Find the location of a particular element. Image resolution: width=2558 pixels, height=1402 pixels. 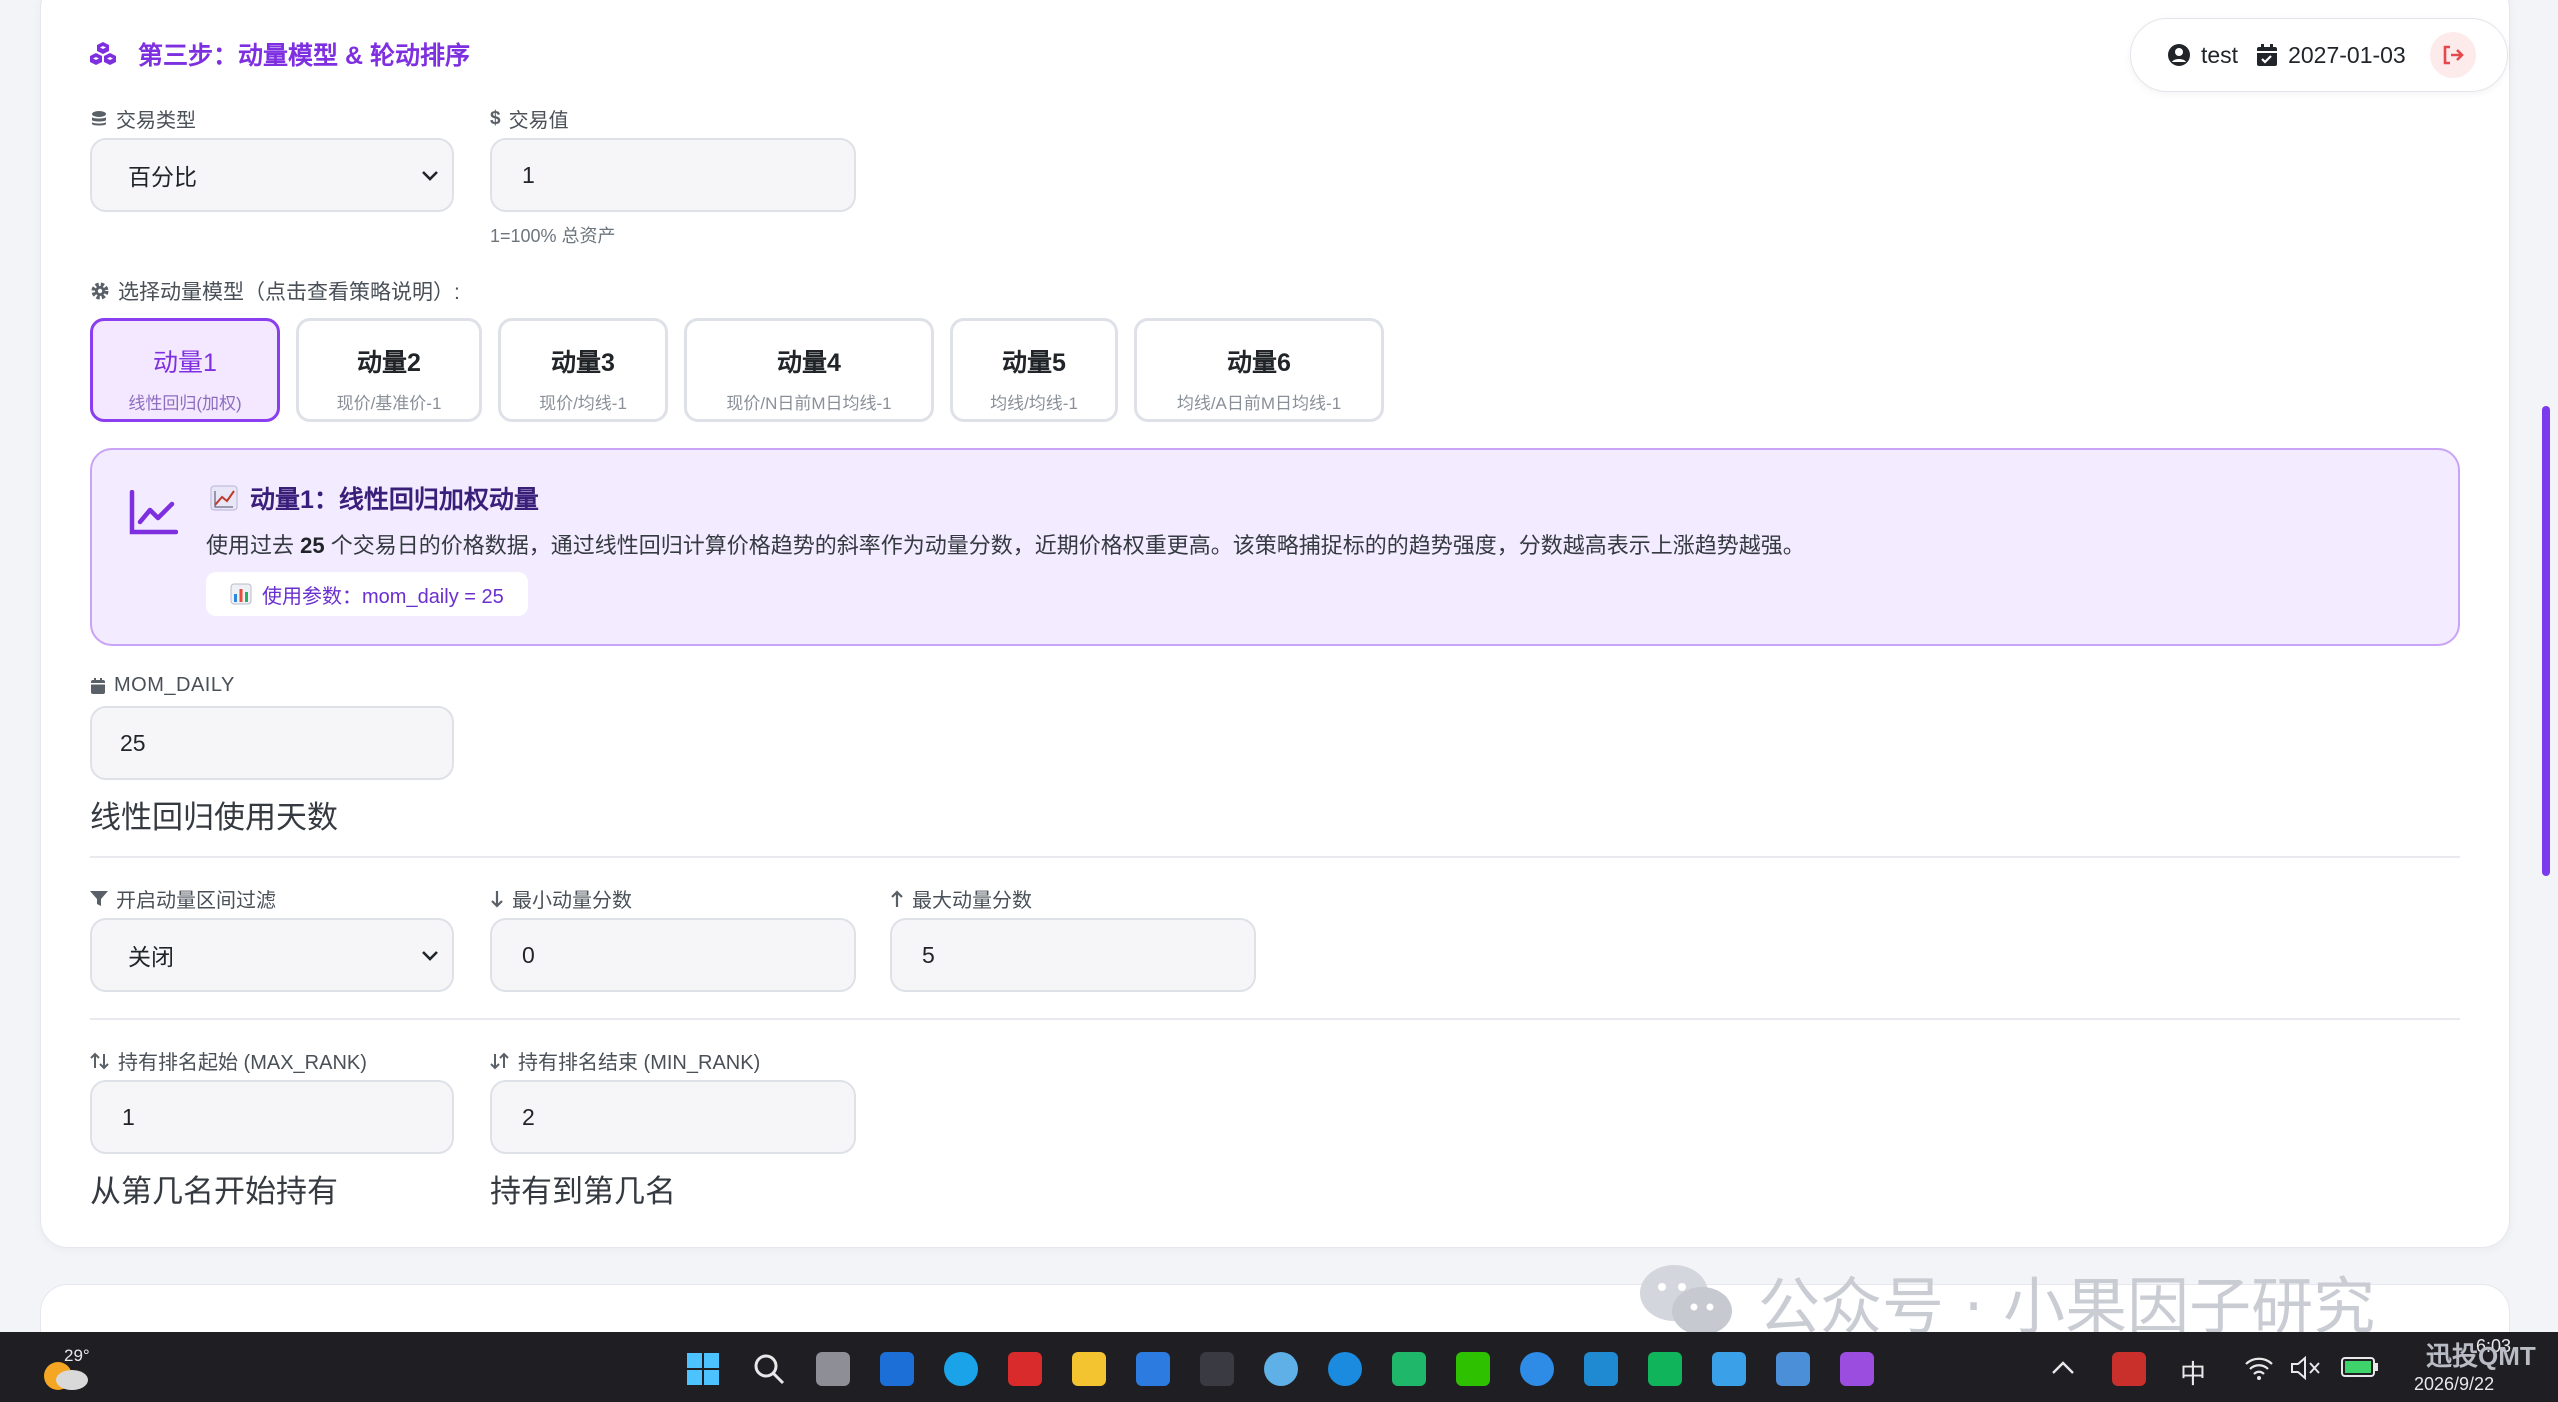

task-view-icon is located at coordinates (833, 1369).